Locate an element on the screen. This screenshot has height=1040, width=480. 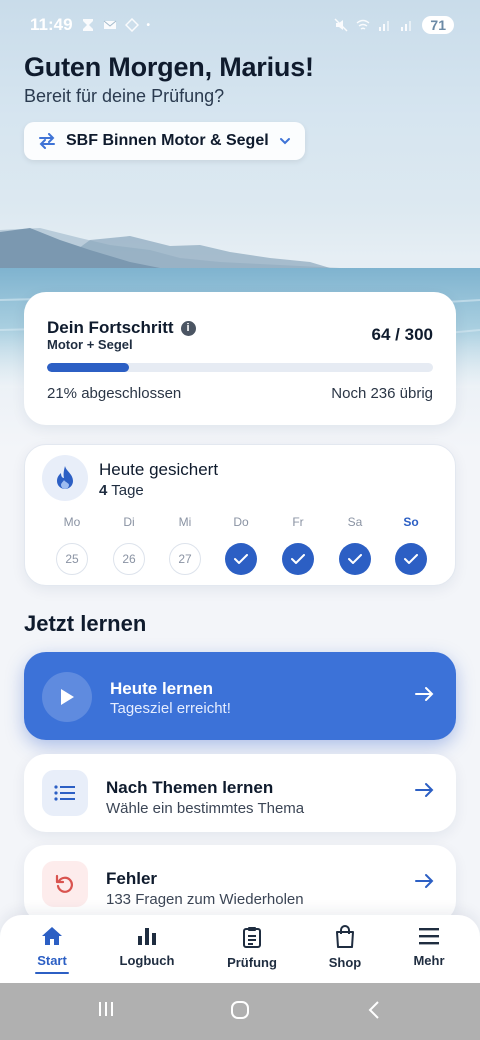
swap-icon is located at coordinates (47, 141).